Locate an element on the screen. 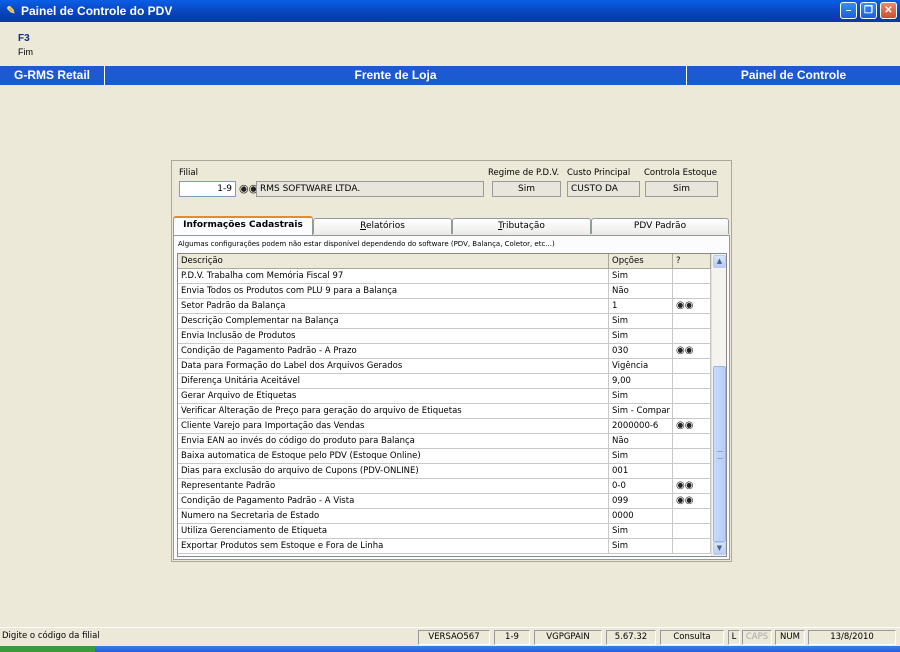 This screenshot has height=652, width=900. row-option-value: Vigência is located at coordinates (641, 366).